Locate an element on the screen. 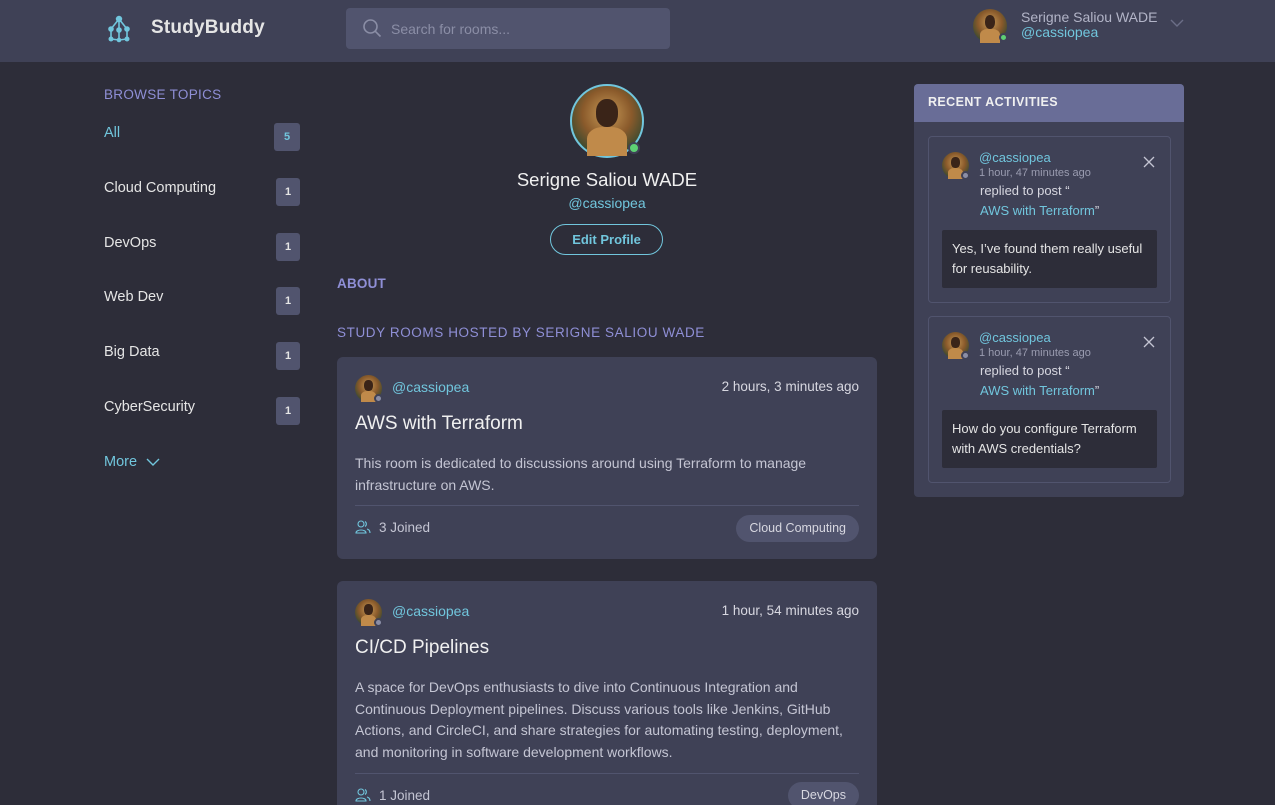 This screenshot has width=1275, height=805. topic-label: All is located at coordinates (112, 133).